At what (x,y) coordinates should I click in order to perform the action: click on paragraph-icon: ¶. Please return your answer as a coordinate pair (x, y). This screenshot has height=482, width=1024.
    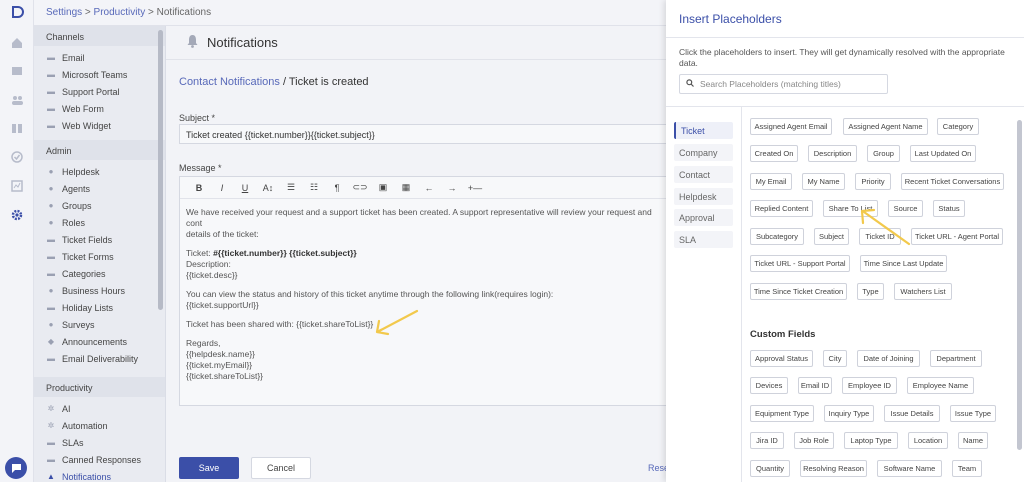
    Looking at the image, I should click on (337, 188).